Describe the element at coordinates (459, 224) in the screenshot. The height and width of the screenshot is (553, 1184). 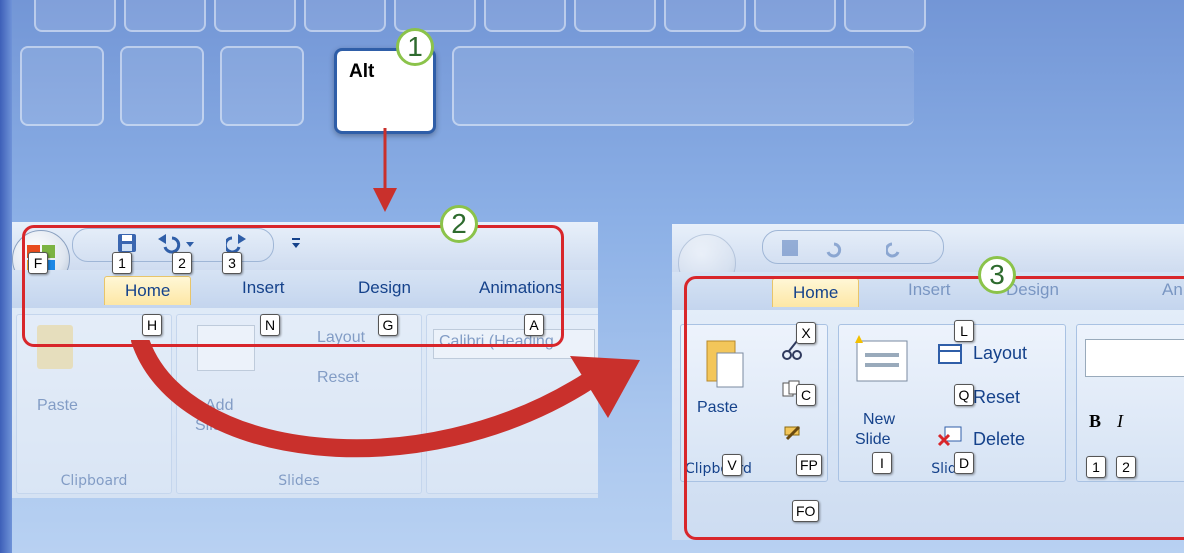
I see `step-2-badge: 2` at that location.